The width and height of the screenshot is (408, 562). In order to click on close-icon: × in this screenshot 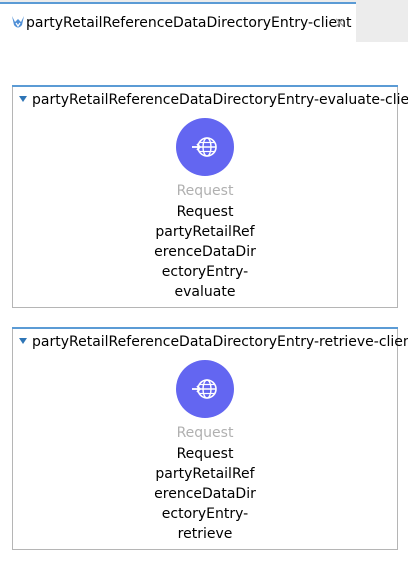, I will do `click(340, 23)`.